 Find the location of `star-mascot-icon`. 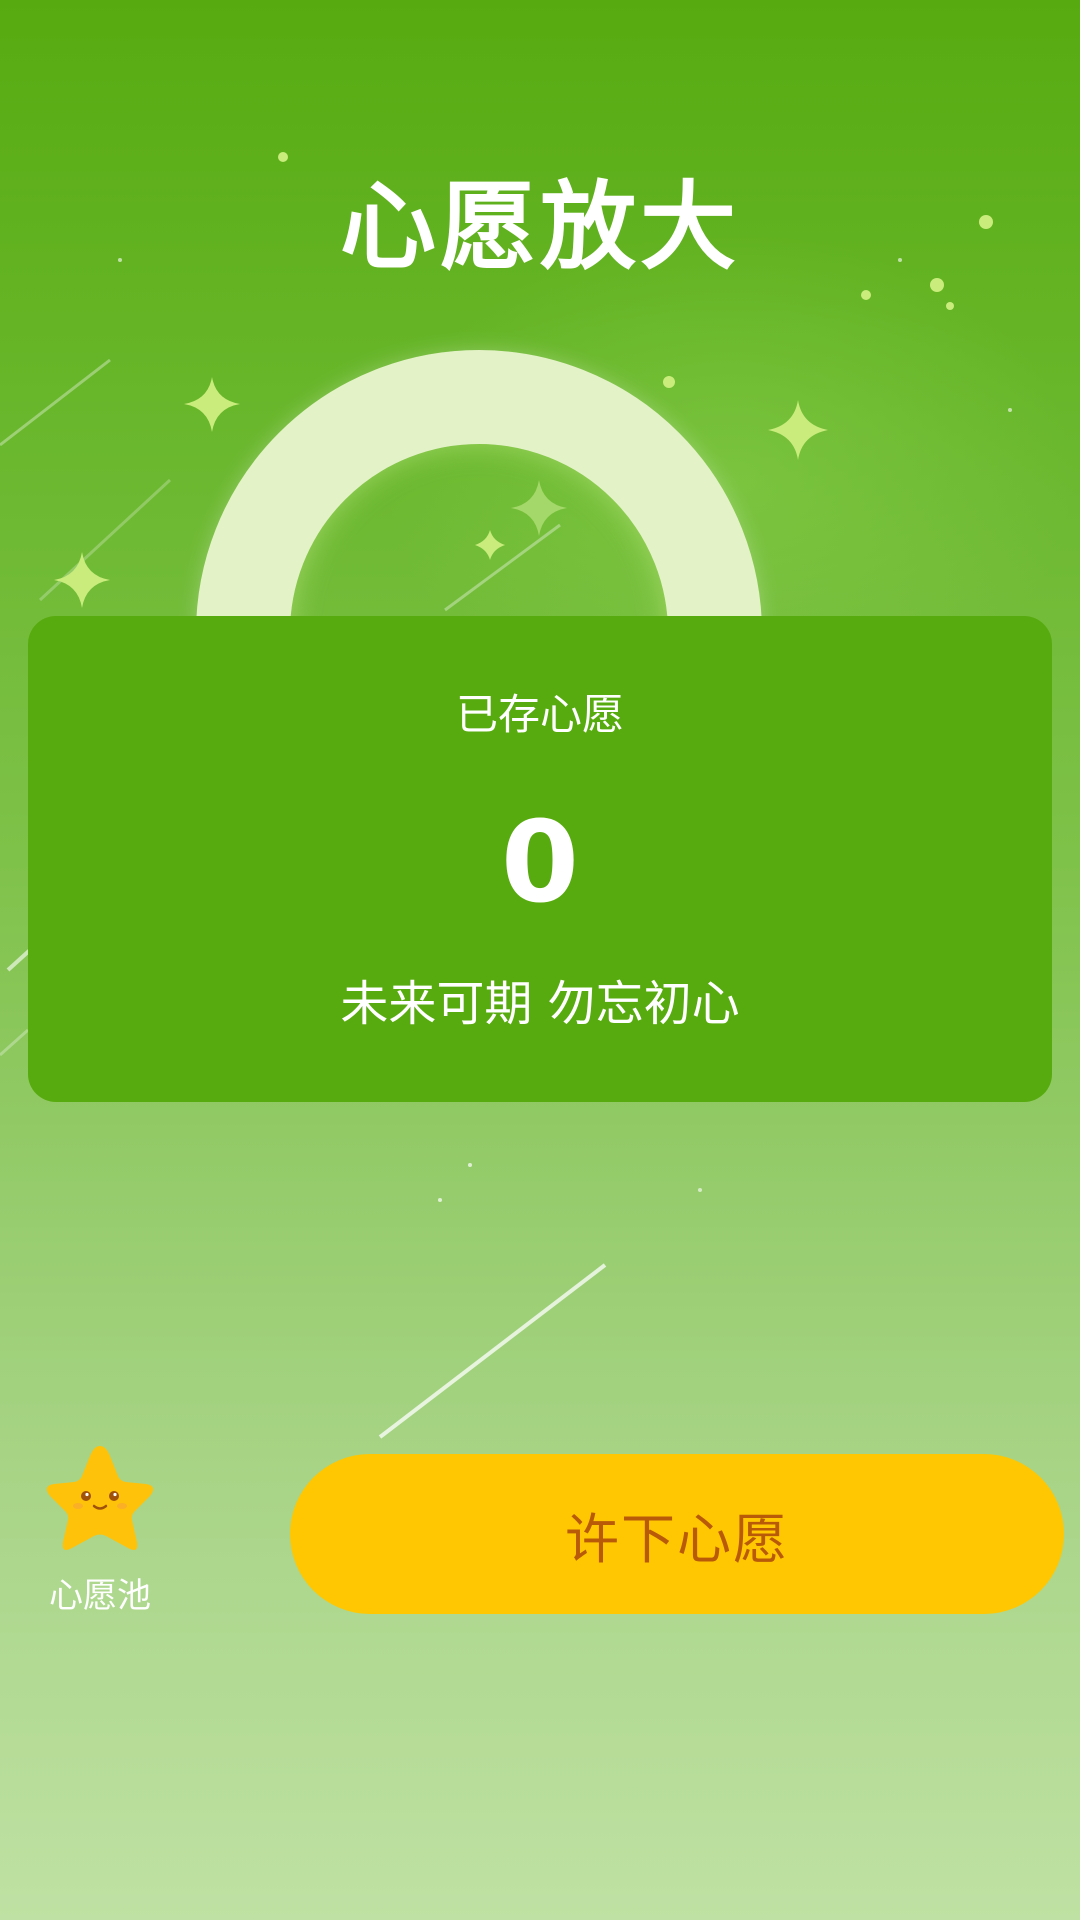

star-mascot-icon is located at coordinates (100, 1498).